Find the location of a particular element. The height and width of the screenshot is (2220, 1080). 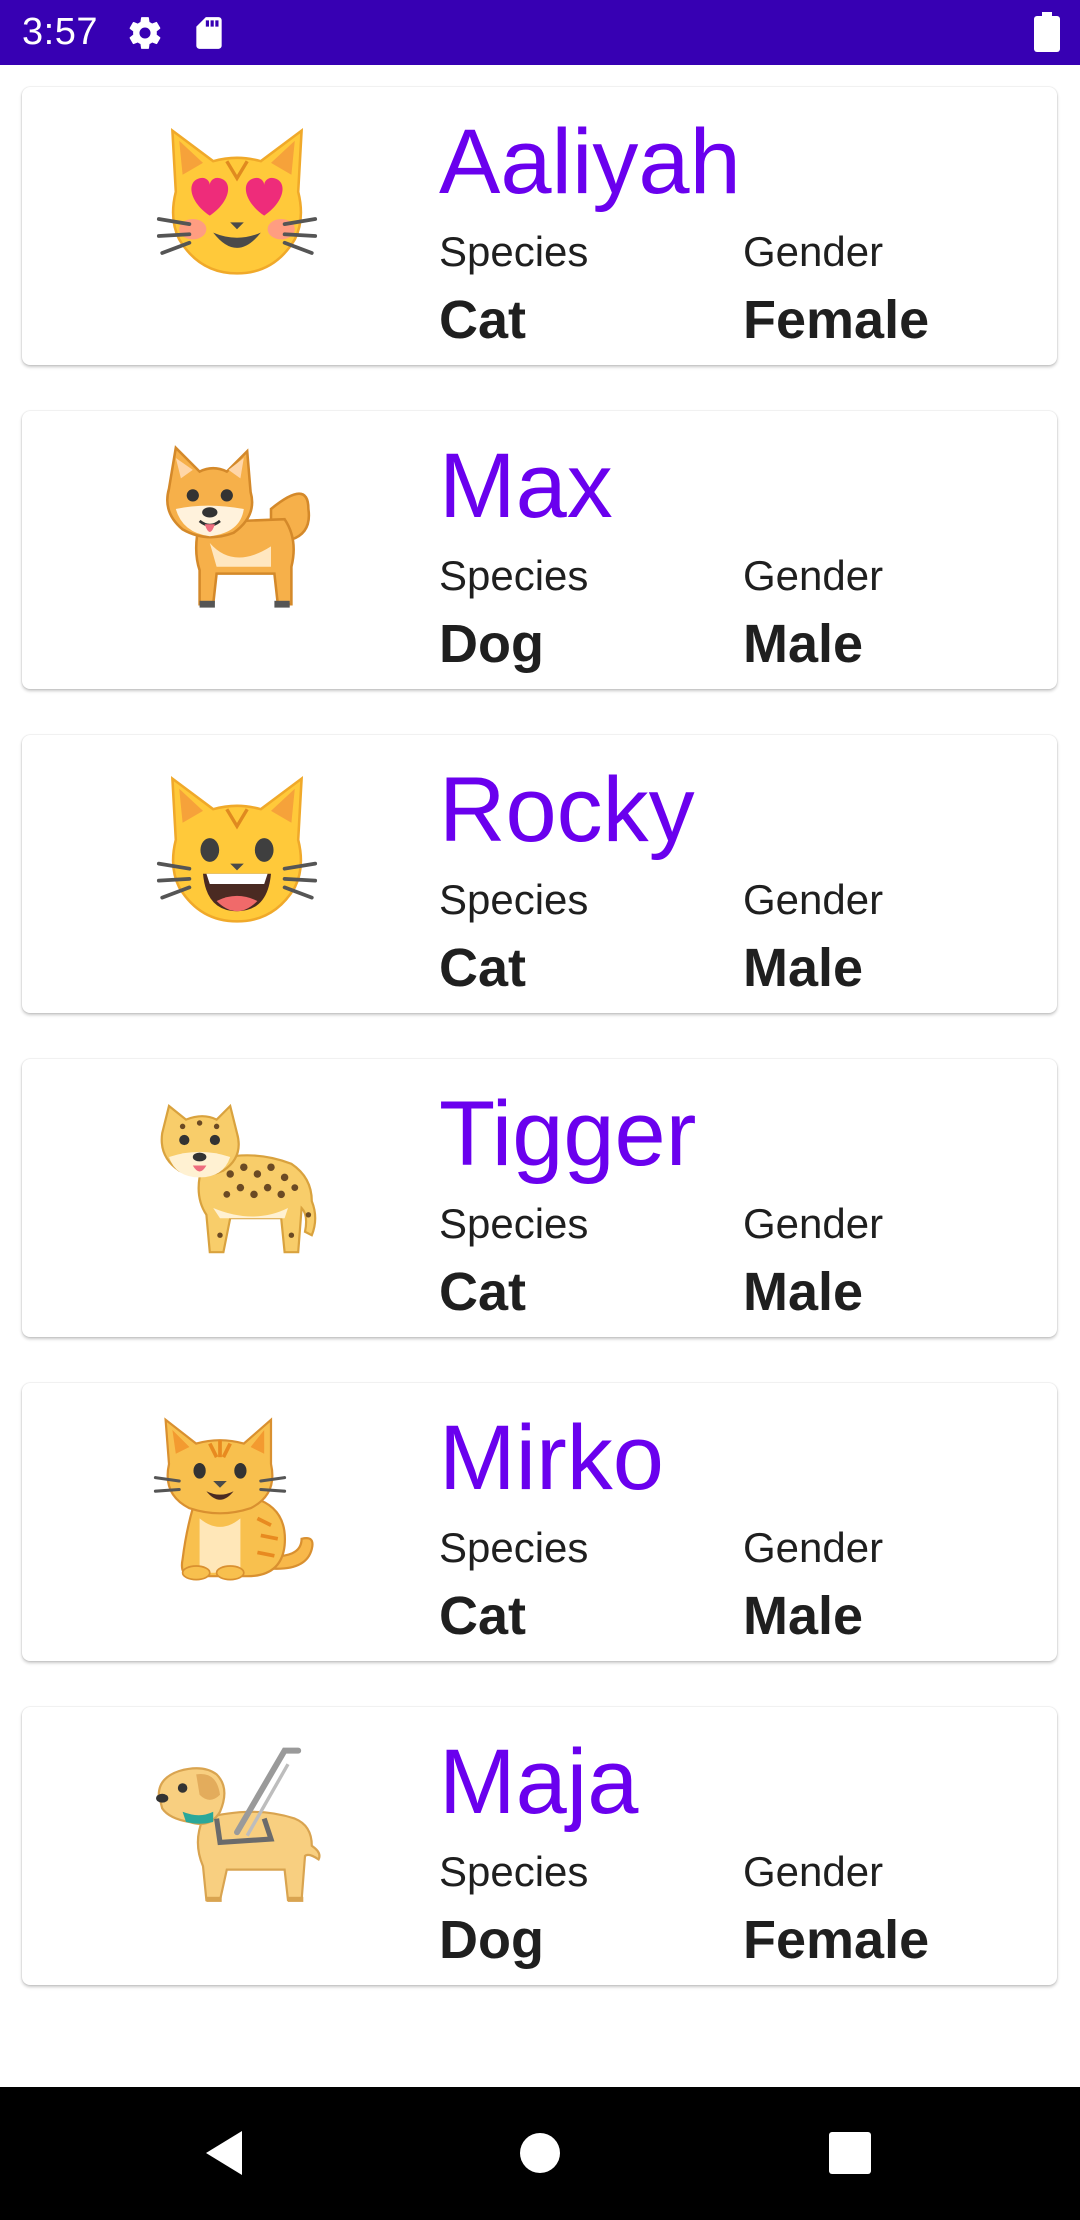

back-icon is located at coordinates (226, 2153).